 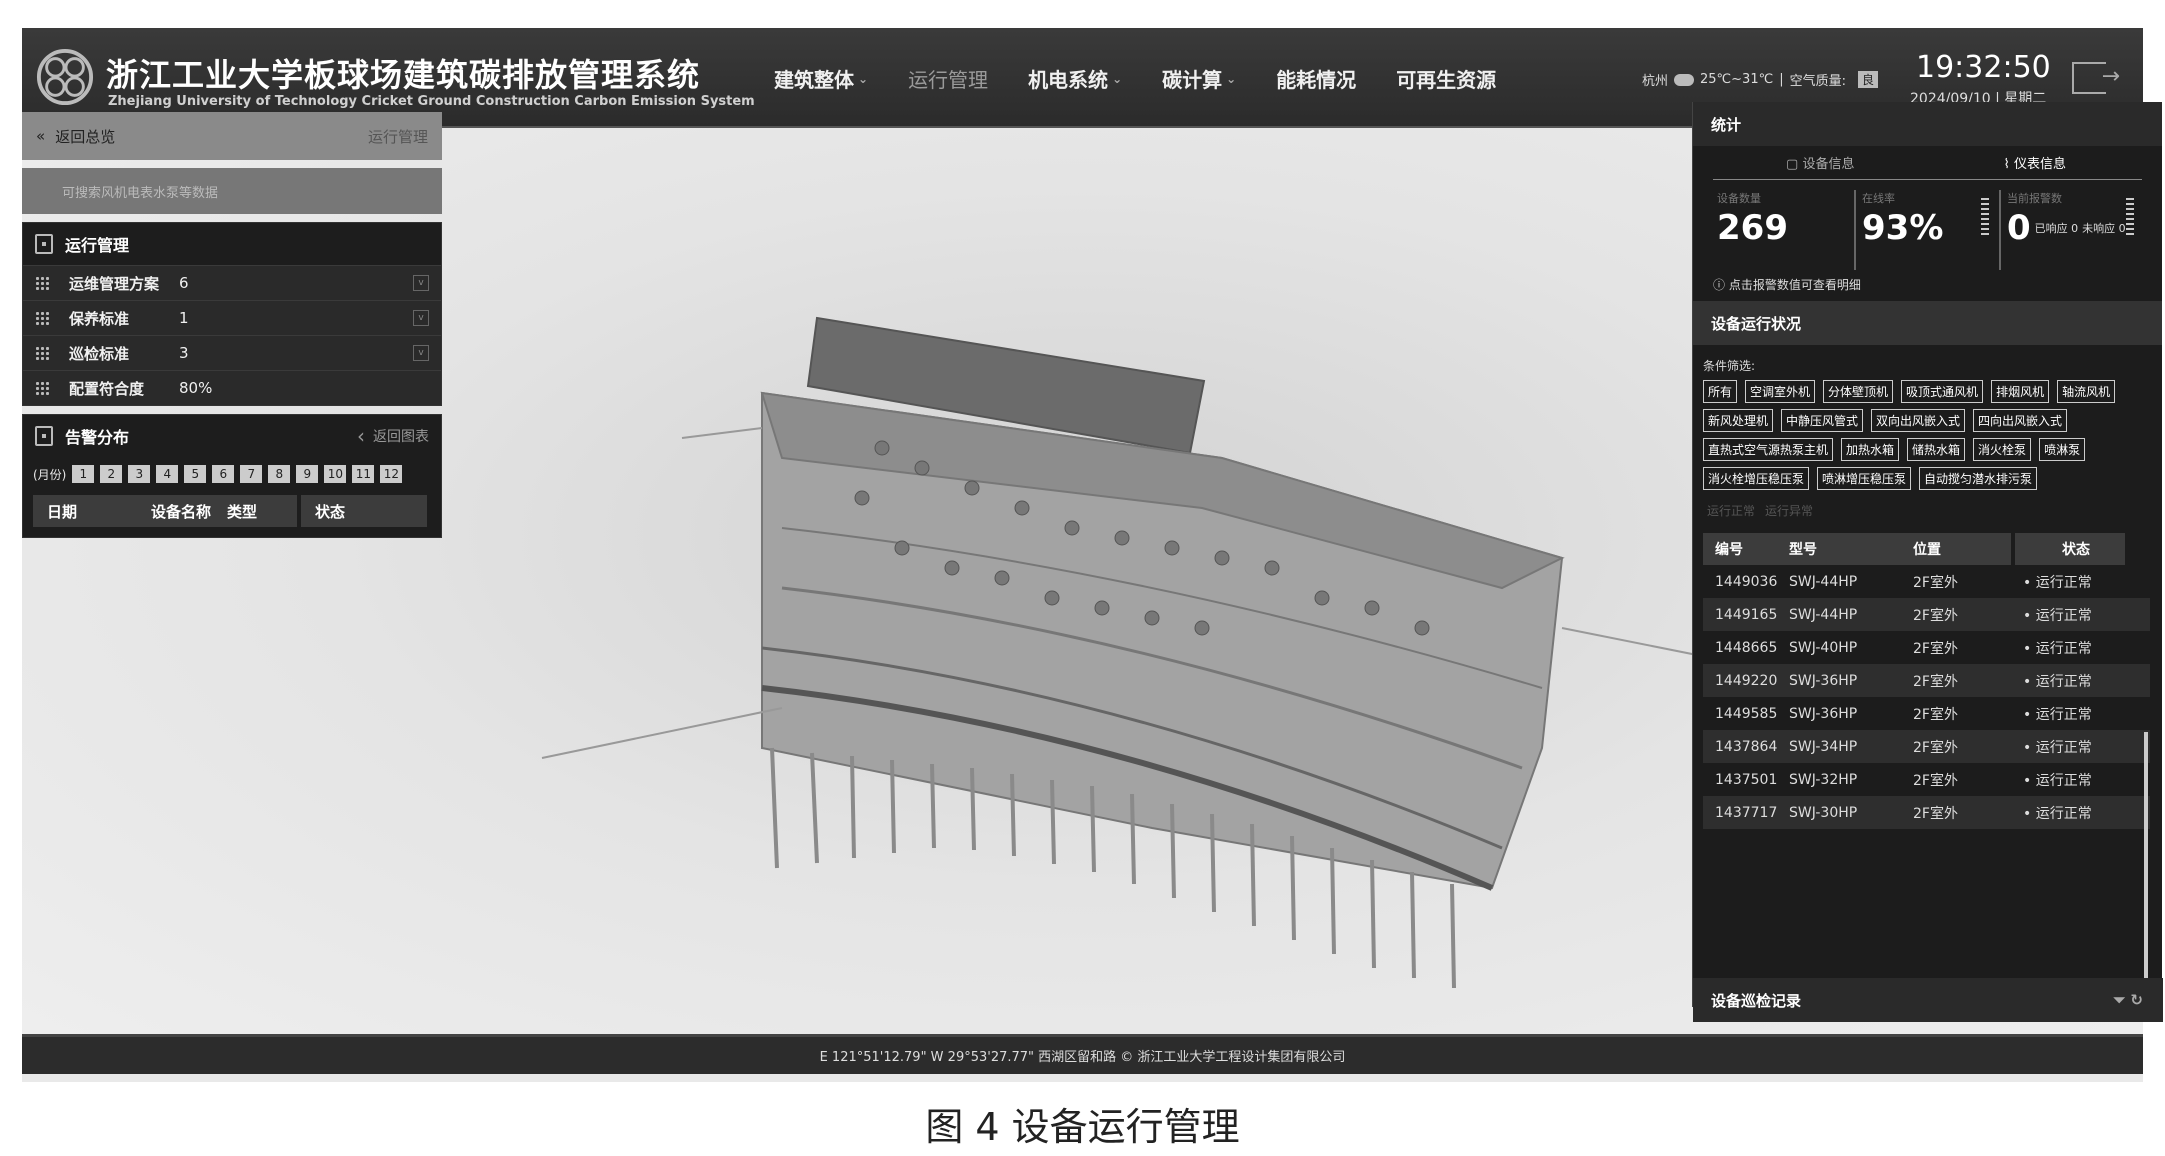 What do you see at coordinates (1787, 285) in the screenshot?
I see `alarm-hint: ⓘ 点击报警数值可查看明细` at bounding box center [1787, 285].